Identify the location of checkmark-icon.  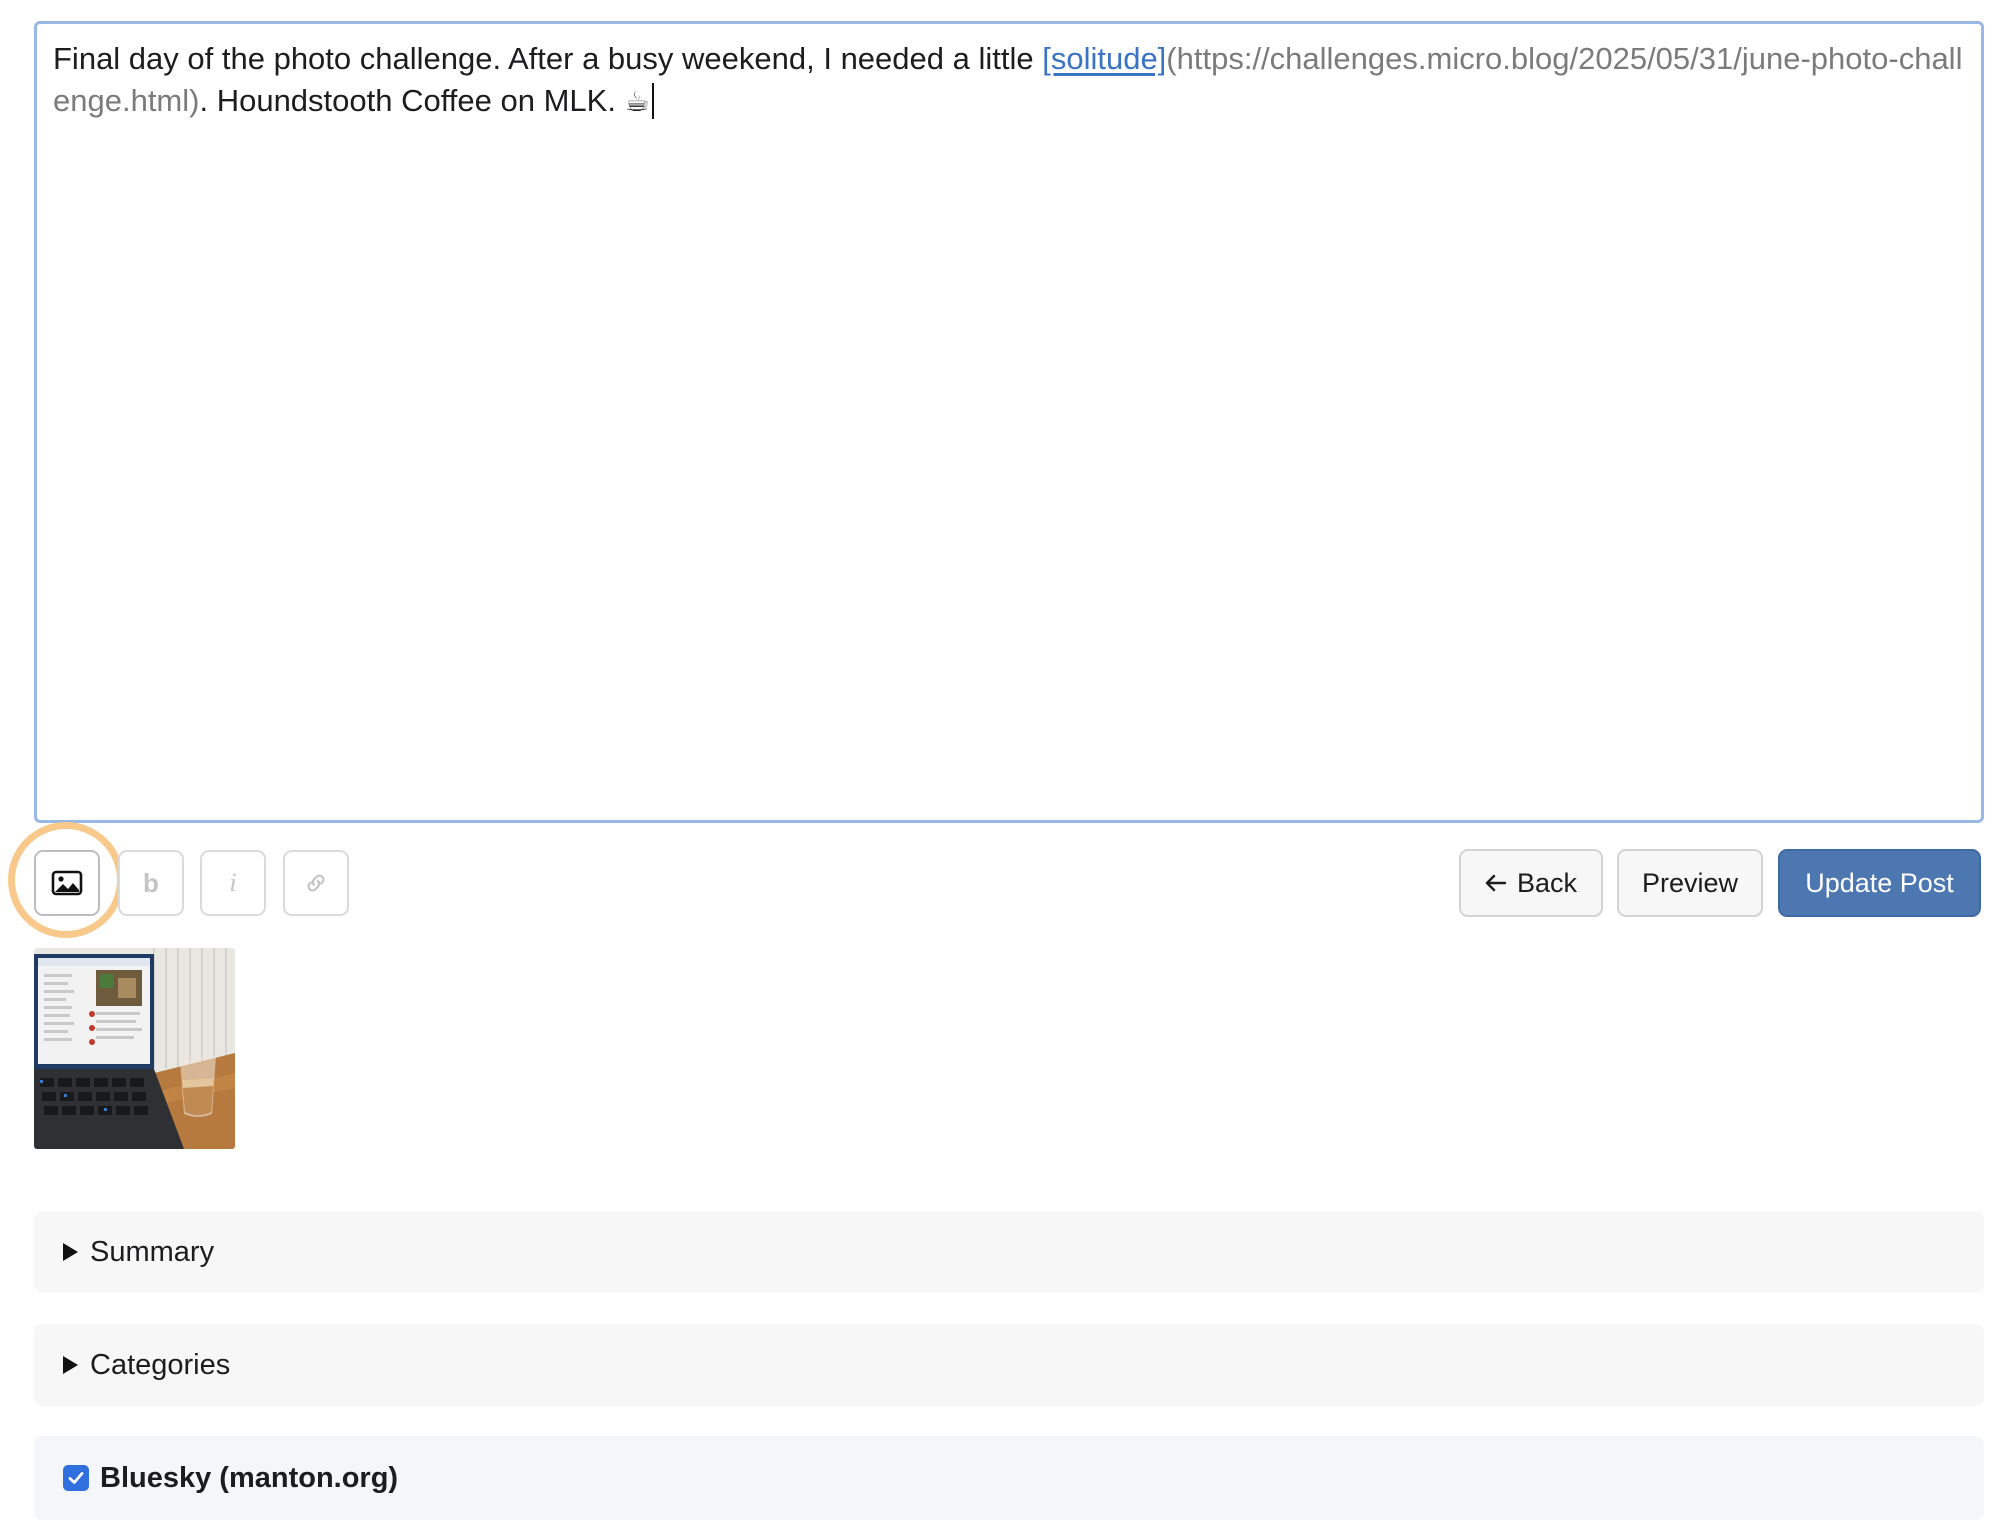
(76, 1478).